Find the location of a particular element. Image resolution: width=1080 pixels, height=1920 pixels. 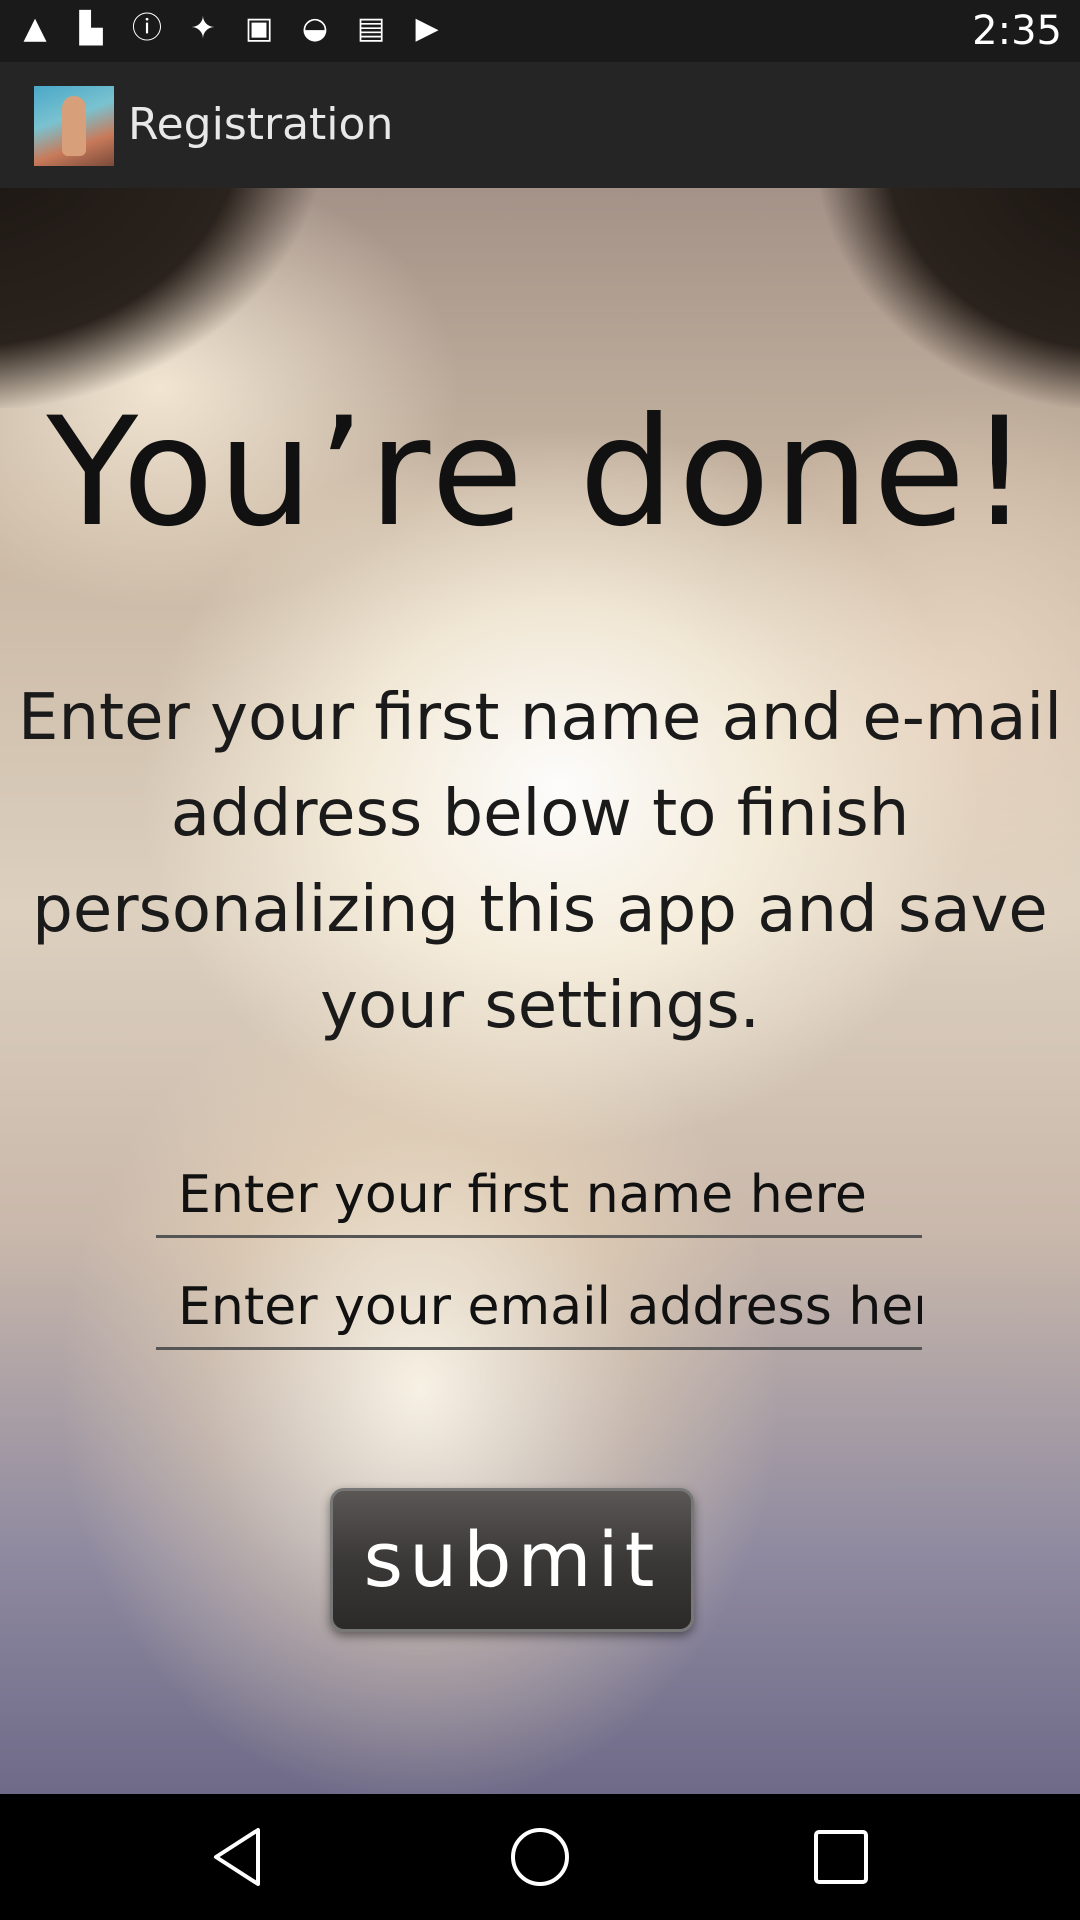

status-icons: ▲ ▙ ⓘ ✦ ▣ ◒ ▤ ▶ is located at coordinates (231, 29).